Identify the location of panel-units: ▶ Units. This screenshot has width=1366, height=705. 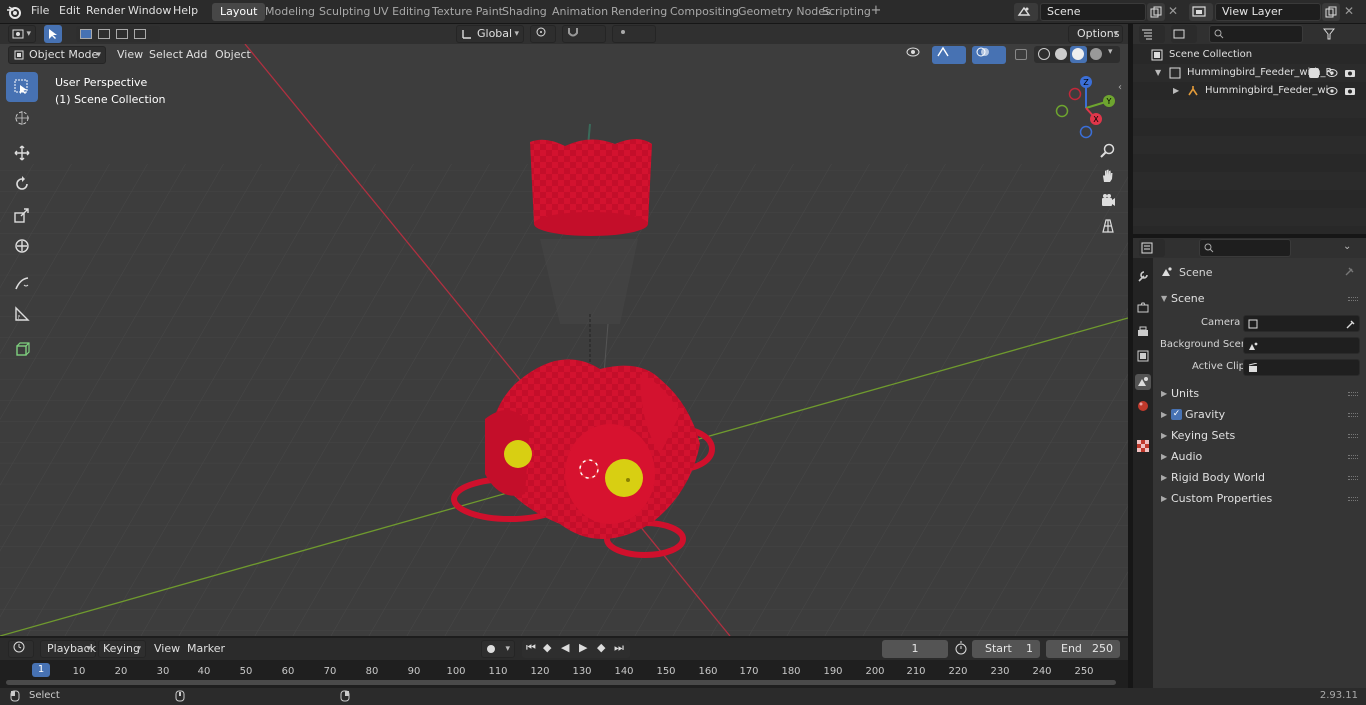
(1259, 394).